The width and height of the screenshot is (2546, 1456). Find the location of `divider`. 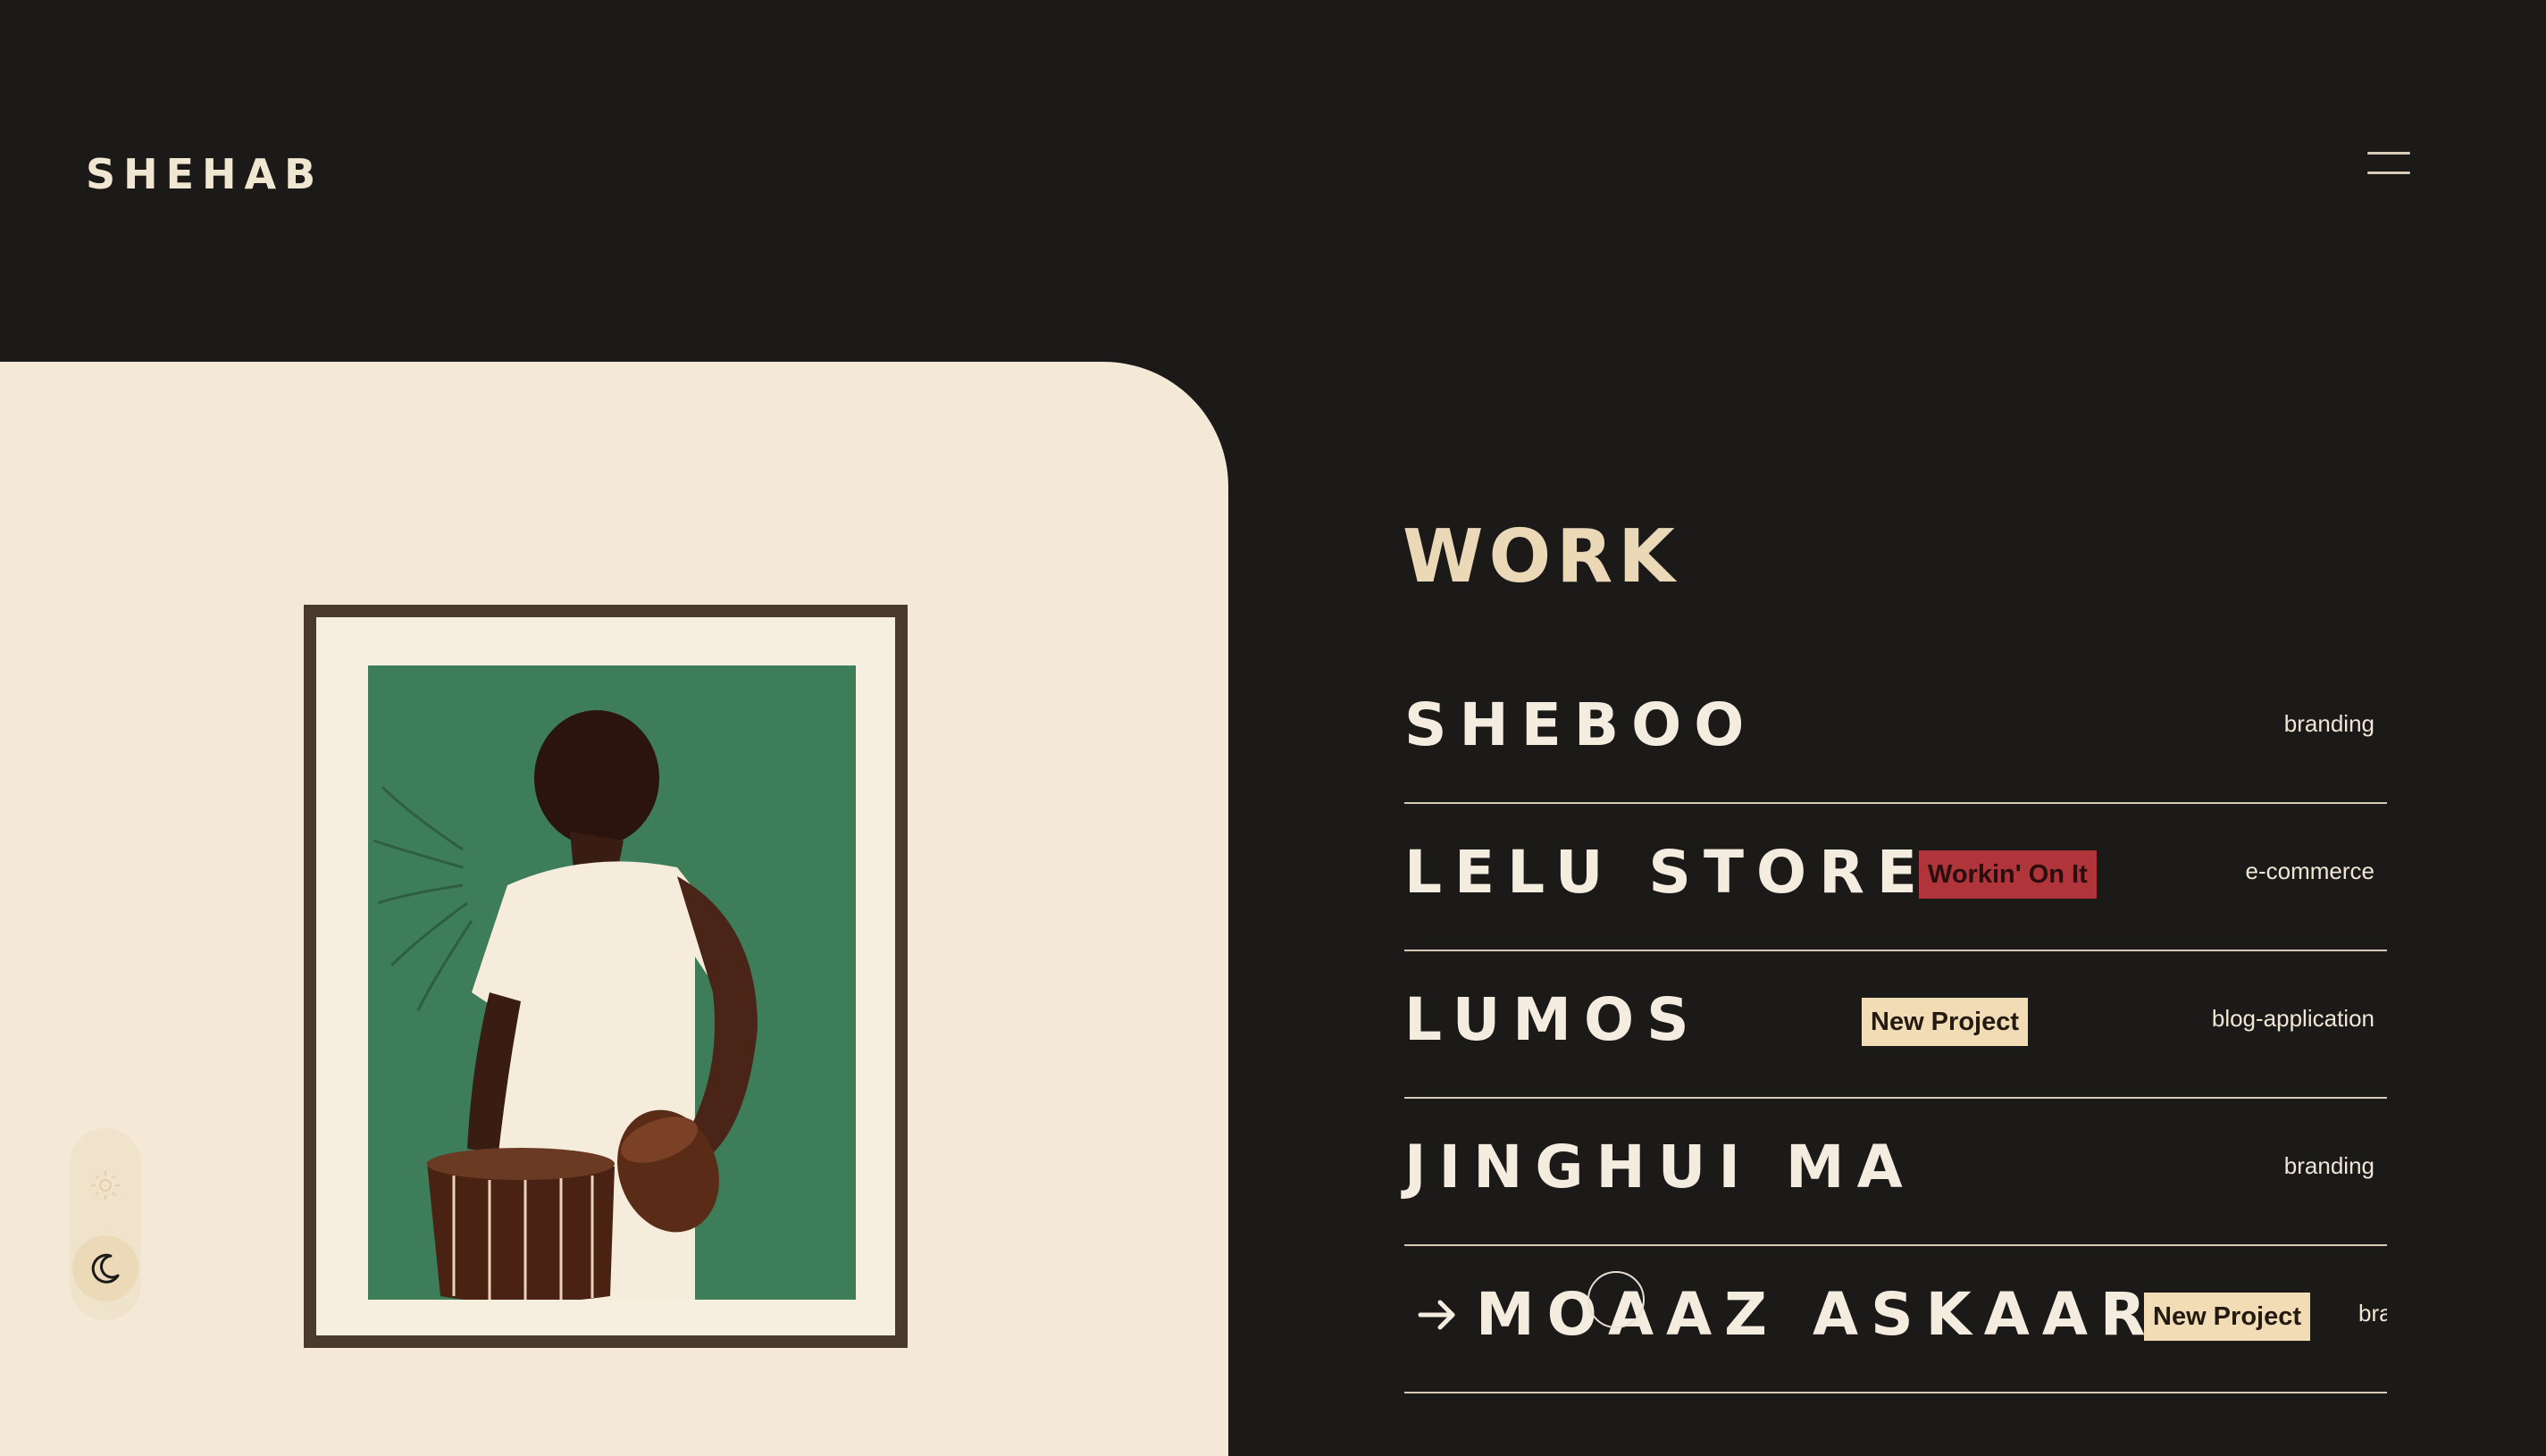

divider is located at coordinates (1895, 1392).